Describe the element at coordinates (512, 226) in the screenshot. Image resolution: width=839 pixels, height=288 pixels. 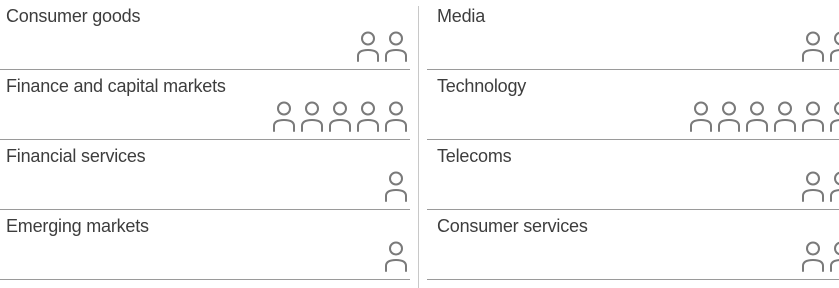
I see `sector-label: Consumer services` at that location.